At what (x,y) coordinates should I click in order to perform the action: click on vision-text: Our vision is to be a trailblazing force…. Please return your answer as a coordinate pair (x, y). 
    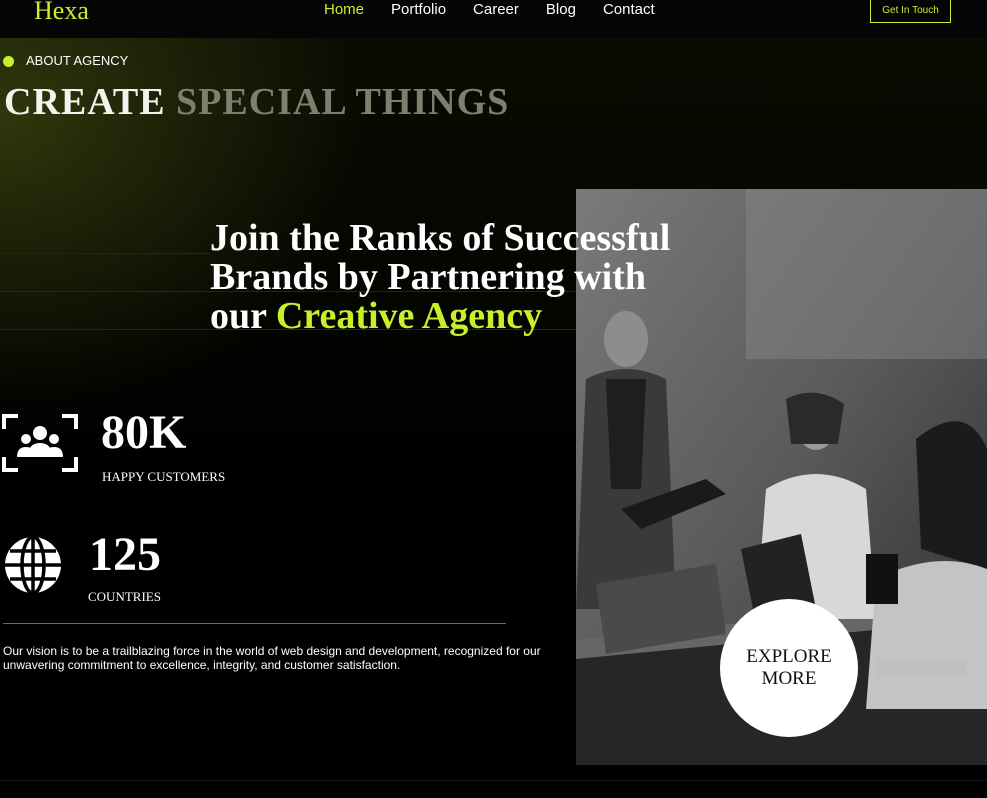
    Looking at the image, I should click on (272, 658).